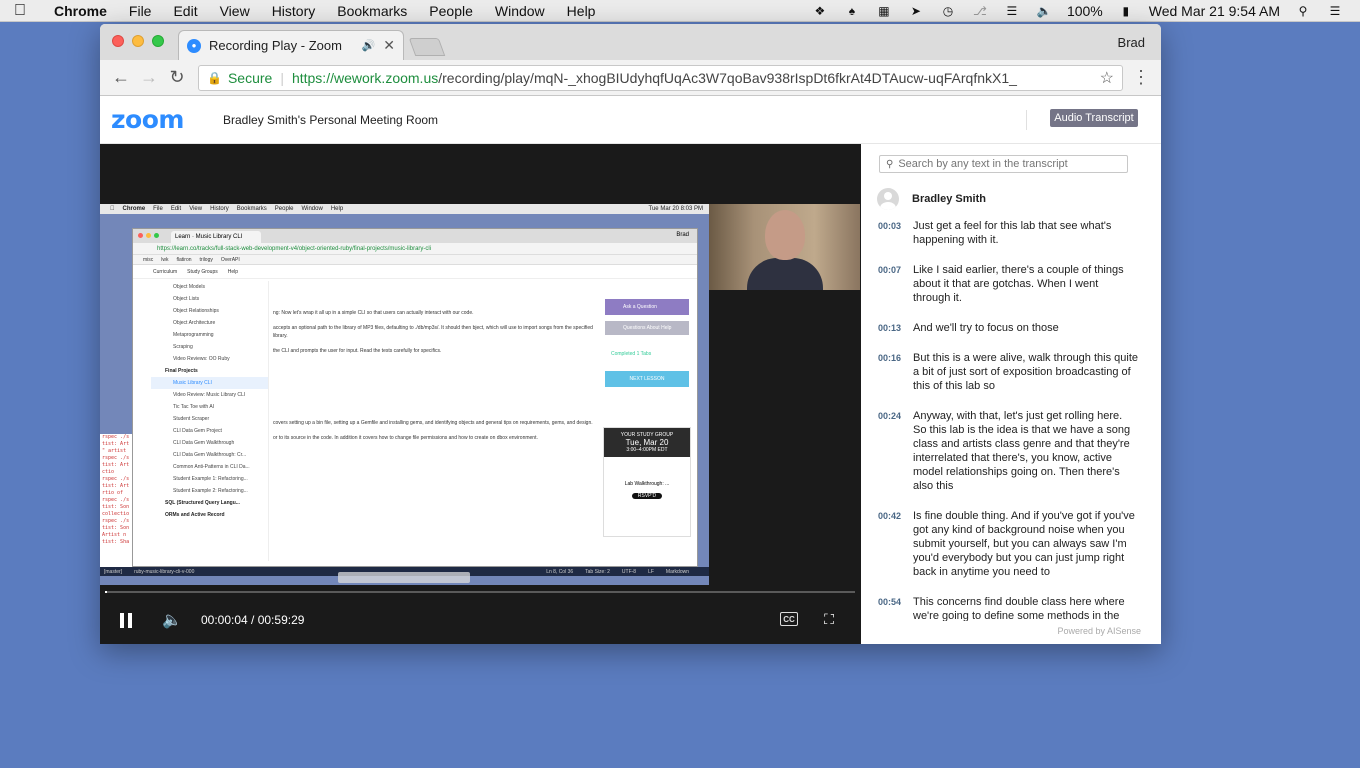 The image size is (1360, 768). I want to click on battery-icon: ▮, so click(1126, 11).